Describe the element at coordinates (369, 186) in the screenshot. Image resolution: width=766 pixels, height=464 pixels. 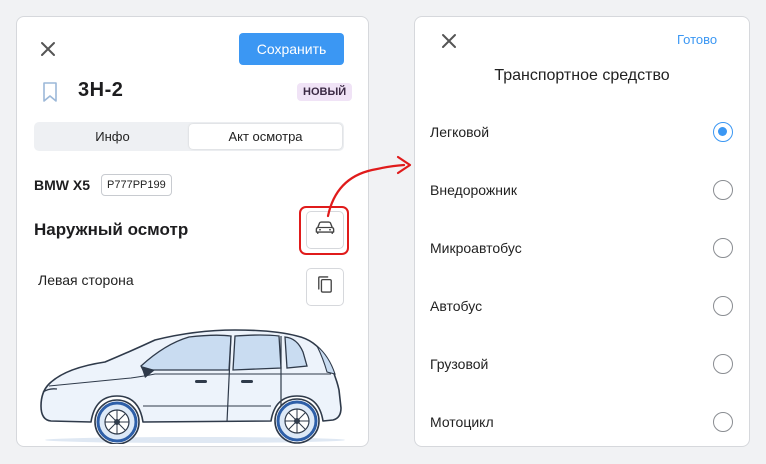
I see `connector-arrow` at that location.